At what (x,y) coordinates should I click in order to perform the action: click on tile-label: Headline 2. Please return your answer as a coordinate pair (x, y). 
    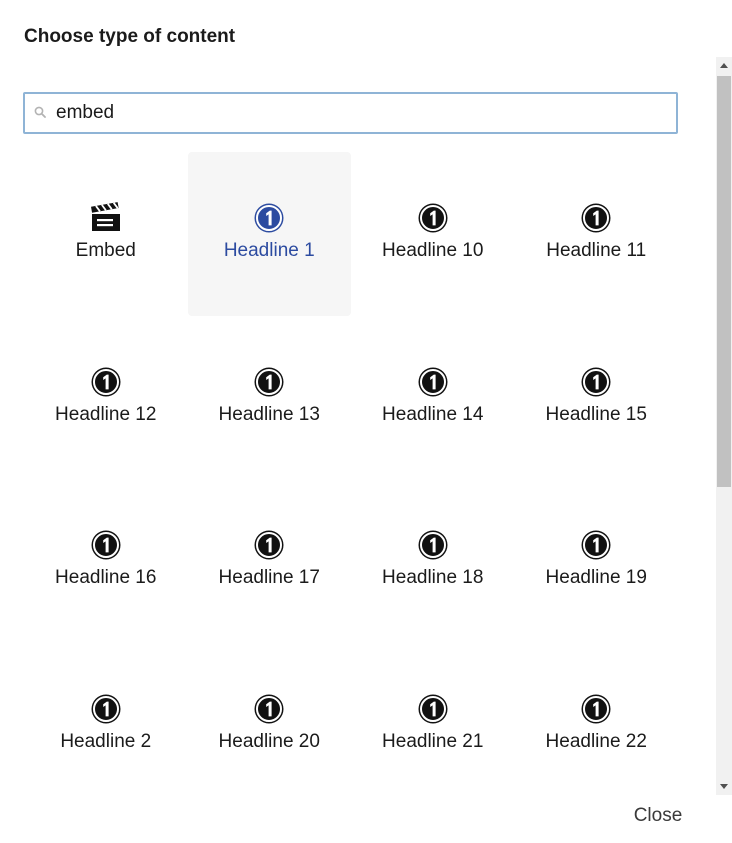
    Looking at the image, I should click on (106, 741).